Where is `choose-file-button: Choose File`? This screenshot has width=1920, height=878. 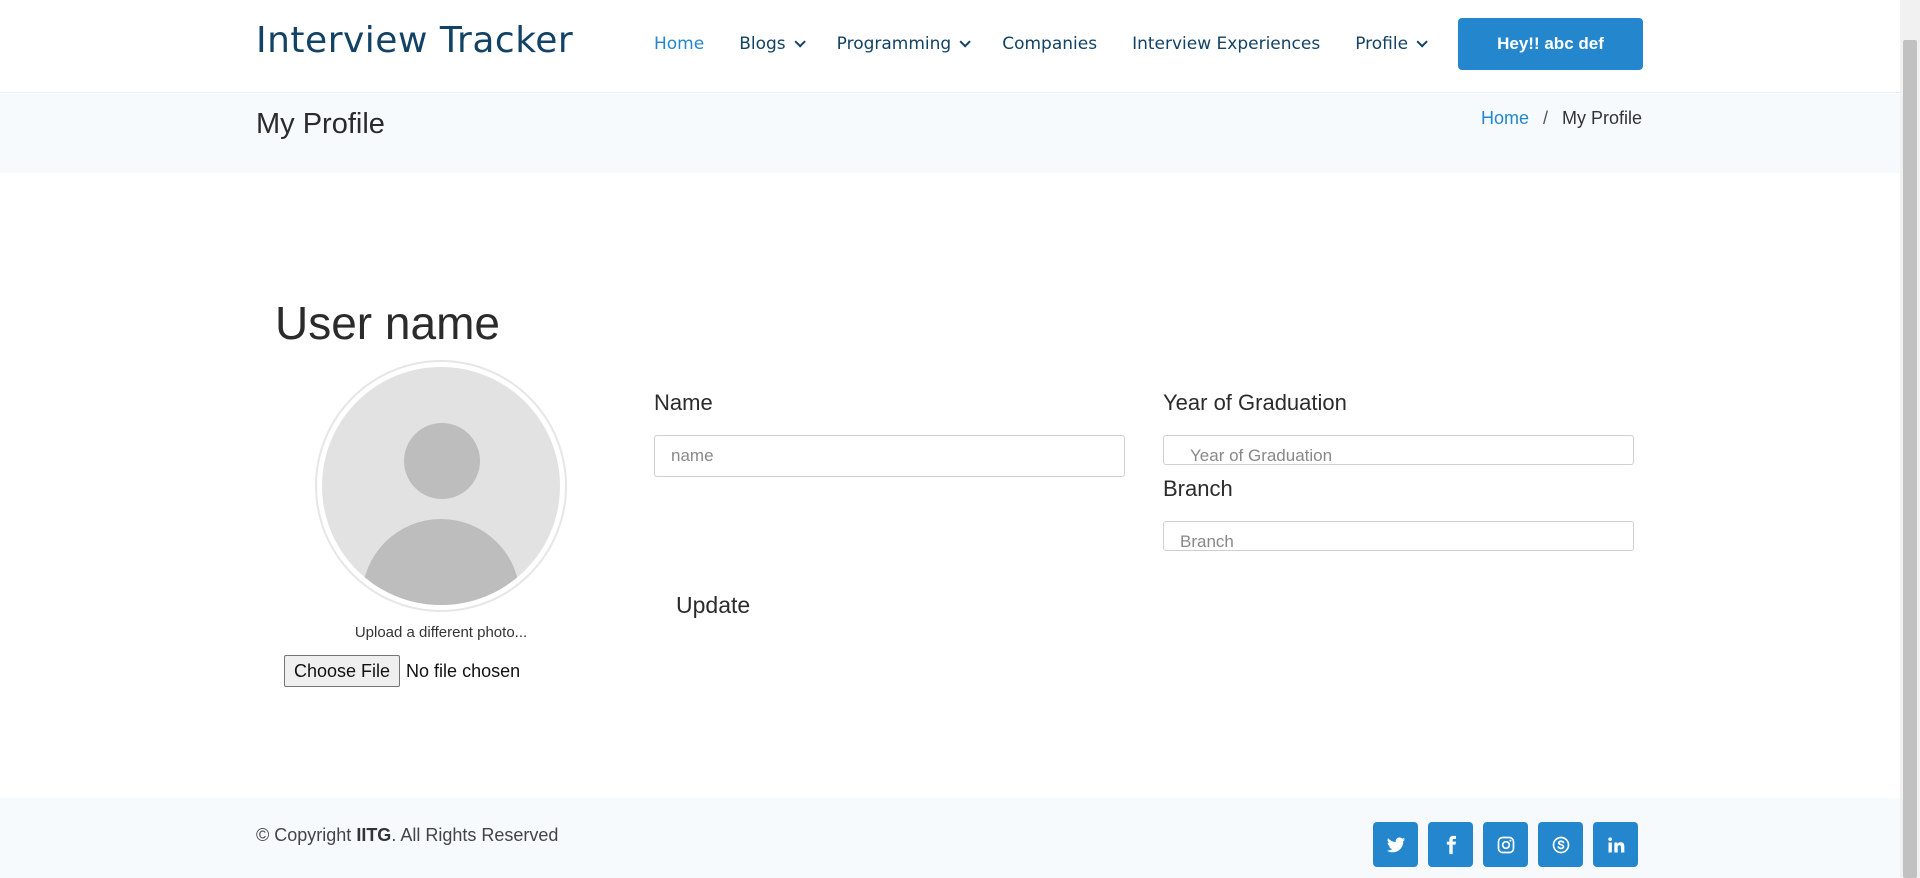 choose-file-button: Choose File is located at coordinates (342, 671).